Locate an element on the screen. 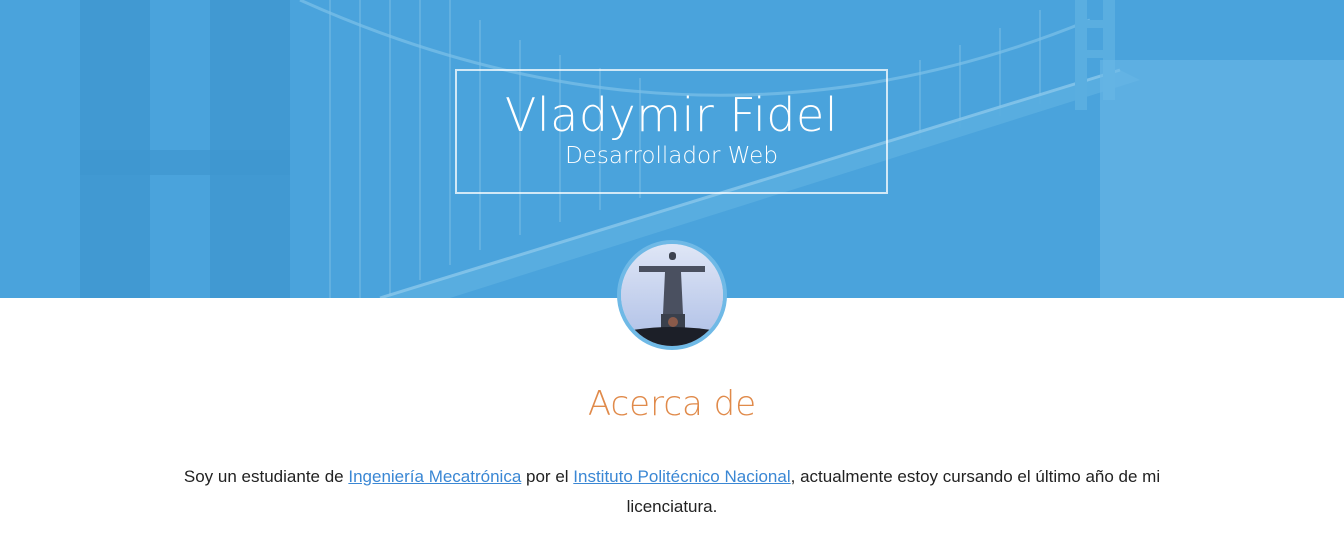  about-text-middle: por el is located at coordinates (547, 476).